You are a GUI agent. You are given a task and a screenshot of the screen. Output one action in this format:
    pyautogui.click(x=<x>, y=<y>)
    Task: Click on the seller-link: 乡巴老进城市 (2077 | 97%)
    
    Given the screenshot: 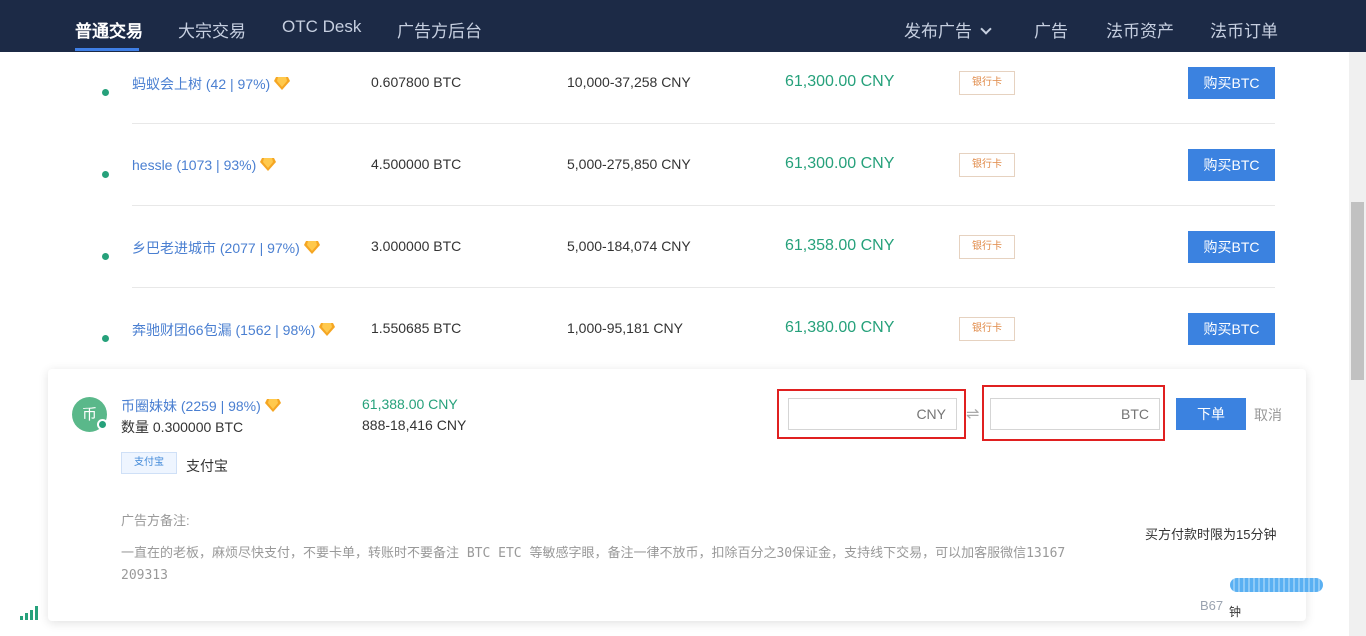 What is the action you would take?
    pyautogui.click(x=226, y=248)
    